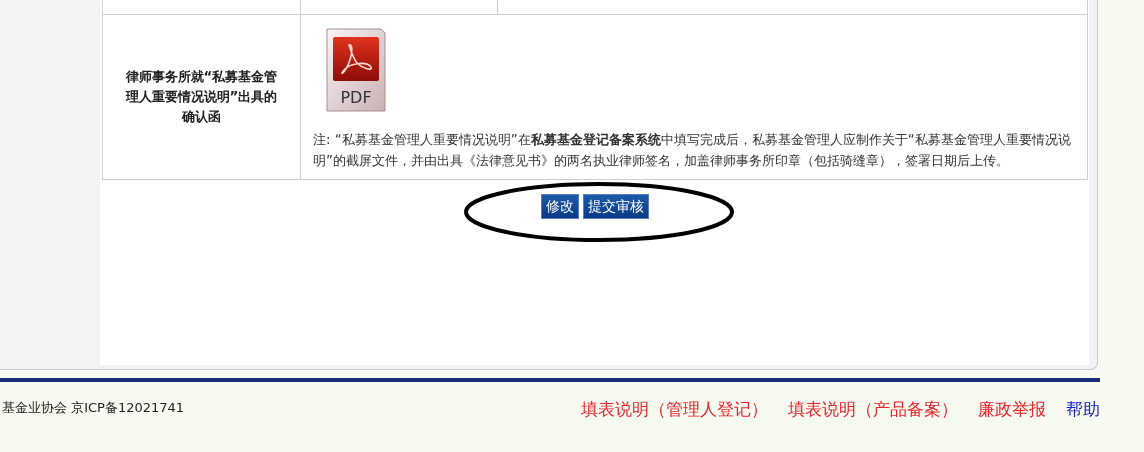 This screenshot has width=1144, height=452. What do you see at coordinates (1012, 409) in the screenshot?
I see `footer-link: 廉政举报` at bounding box center [1012, 409].